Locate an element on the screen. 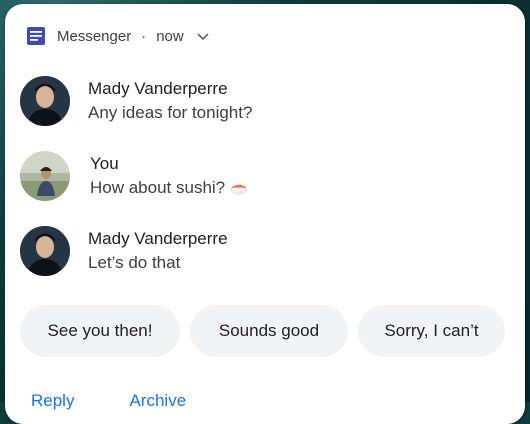 This screenshot has width=530, height=424. notification-actions: Reply Archive is located at coordinates (108, 401).